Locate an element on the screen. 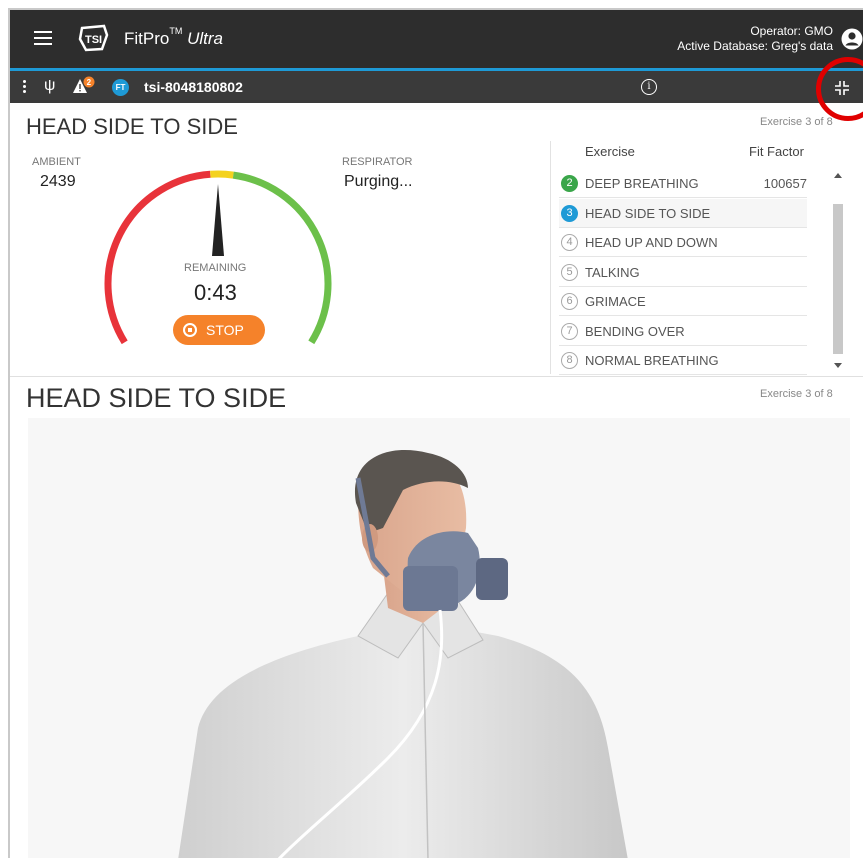 The image size is (863, 858). exercise-list-scrollbar is located at coordinates (838, 270).